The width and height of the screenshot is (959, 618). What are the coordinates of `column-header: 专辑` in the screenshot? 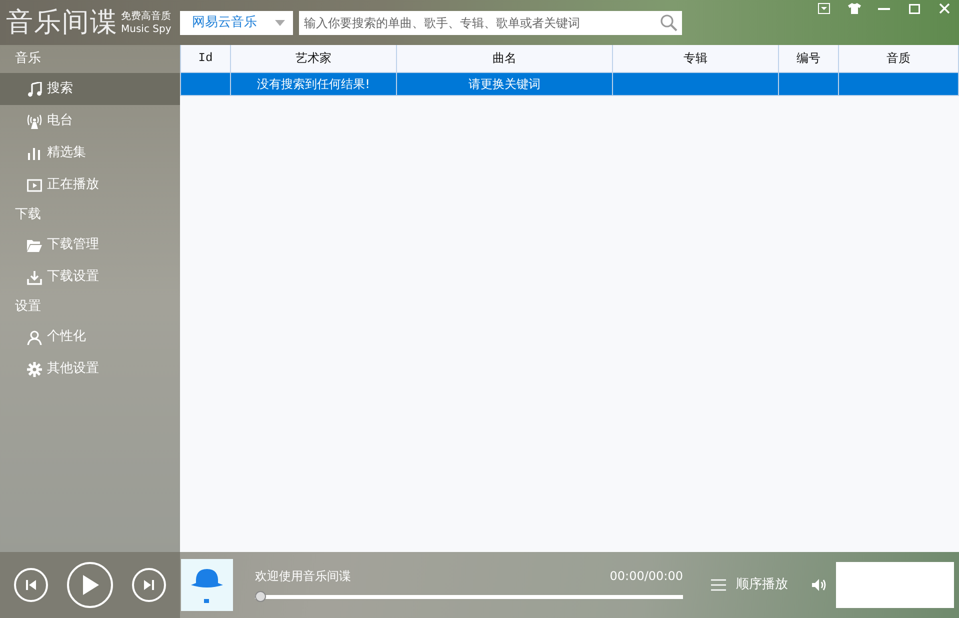 It's located at (695, 58).